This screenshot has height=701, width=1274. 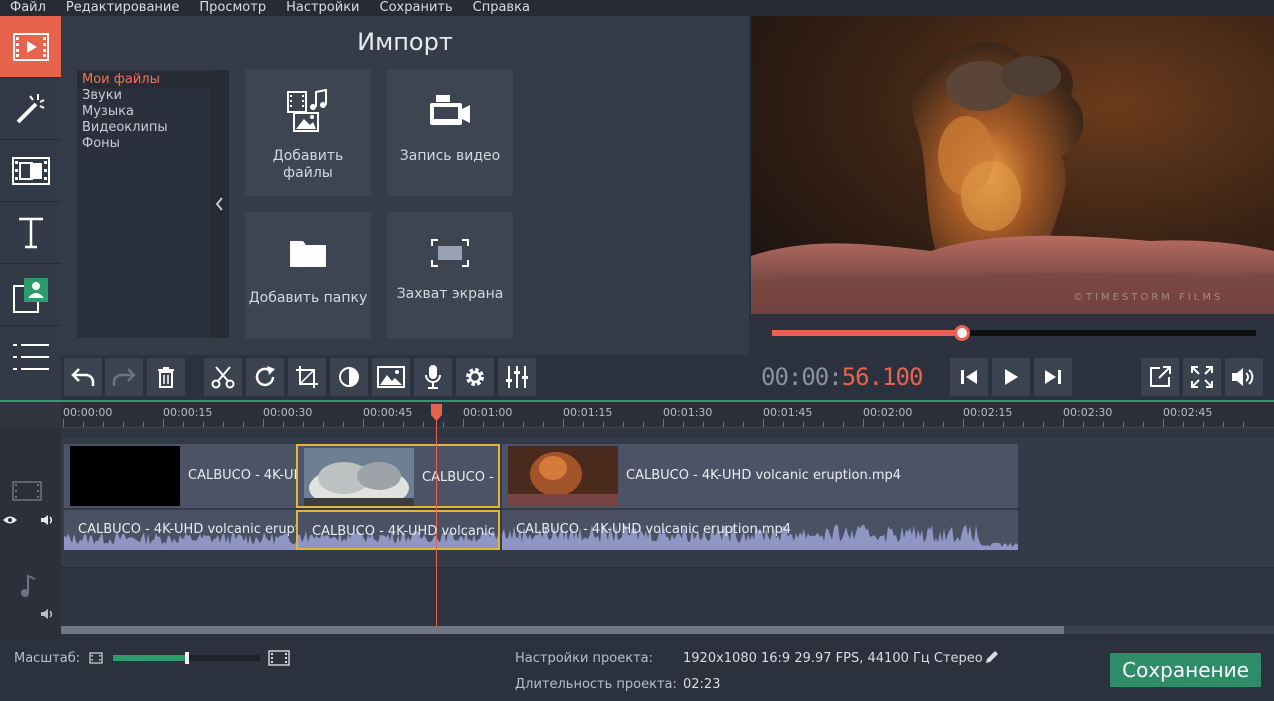 I want to click on next-frame-button, so click(x=1053, y=377).